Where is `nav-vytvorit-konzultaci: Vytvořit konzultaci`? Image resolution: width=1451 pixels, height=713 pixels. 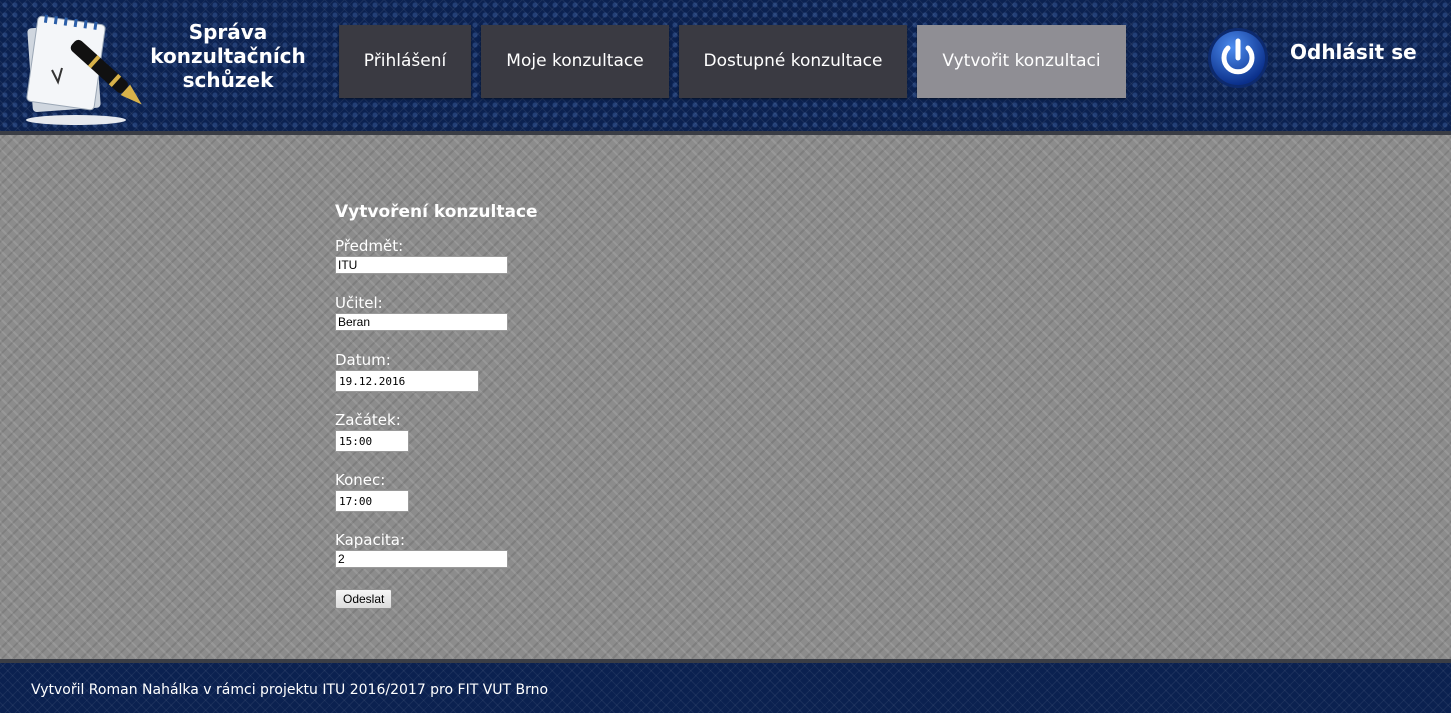 nav-vytvorit-konzultaci: Vytvořit konzultaci is located at coordinates (1021, 61).